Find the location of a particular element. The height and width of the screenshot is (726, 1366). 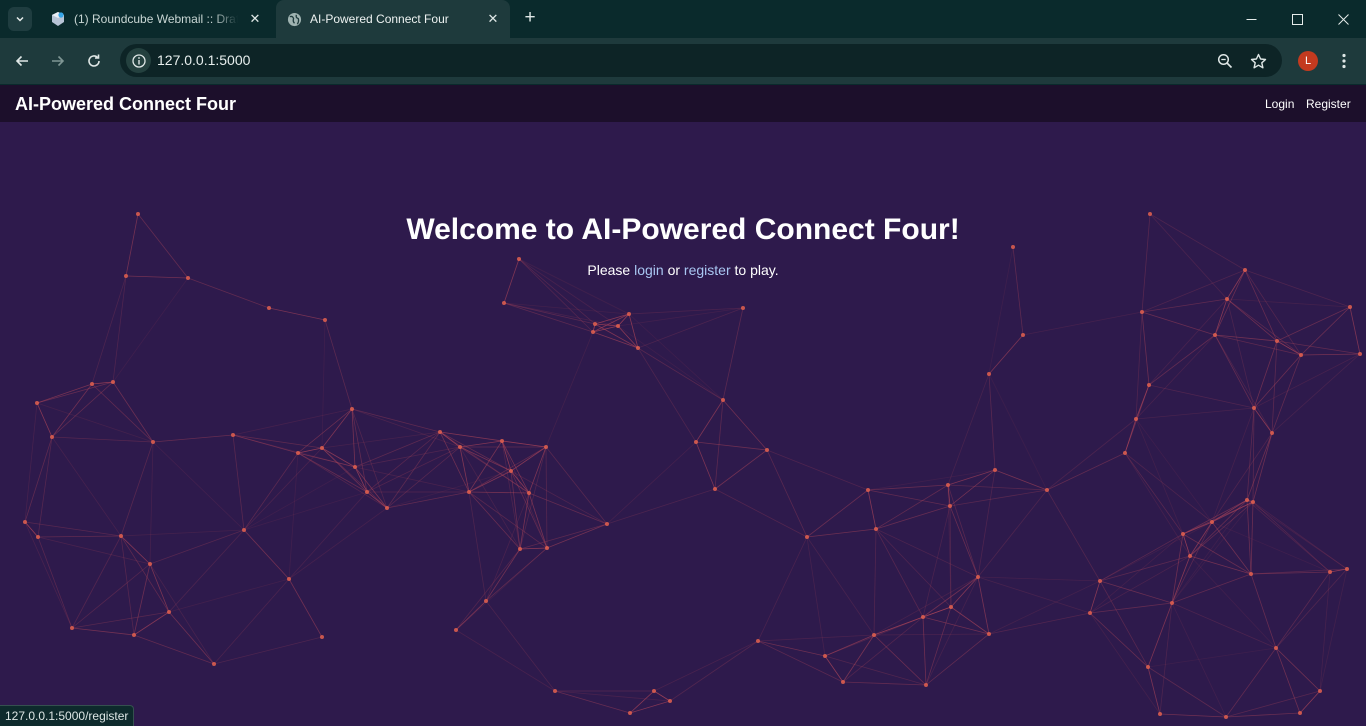

new-tab-button: + is located at coordinates (530, 19).